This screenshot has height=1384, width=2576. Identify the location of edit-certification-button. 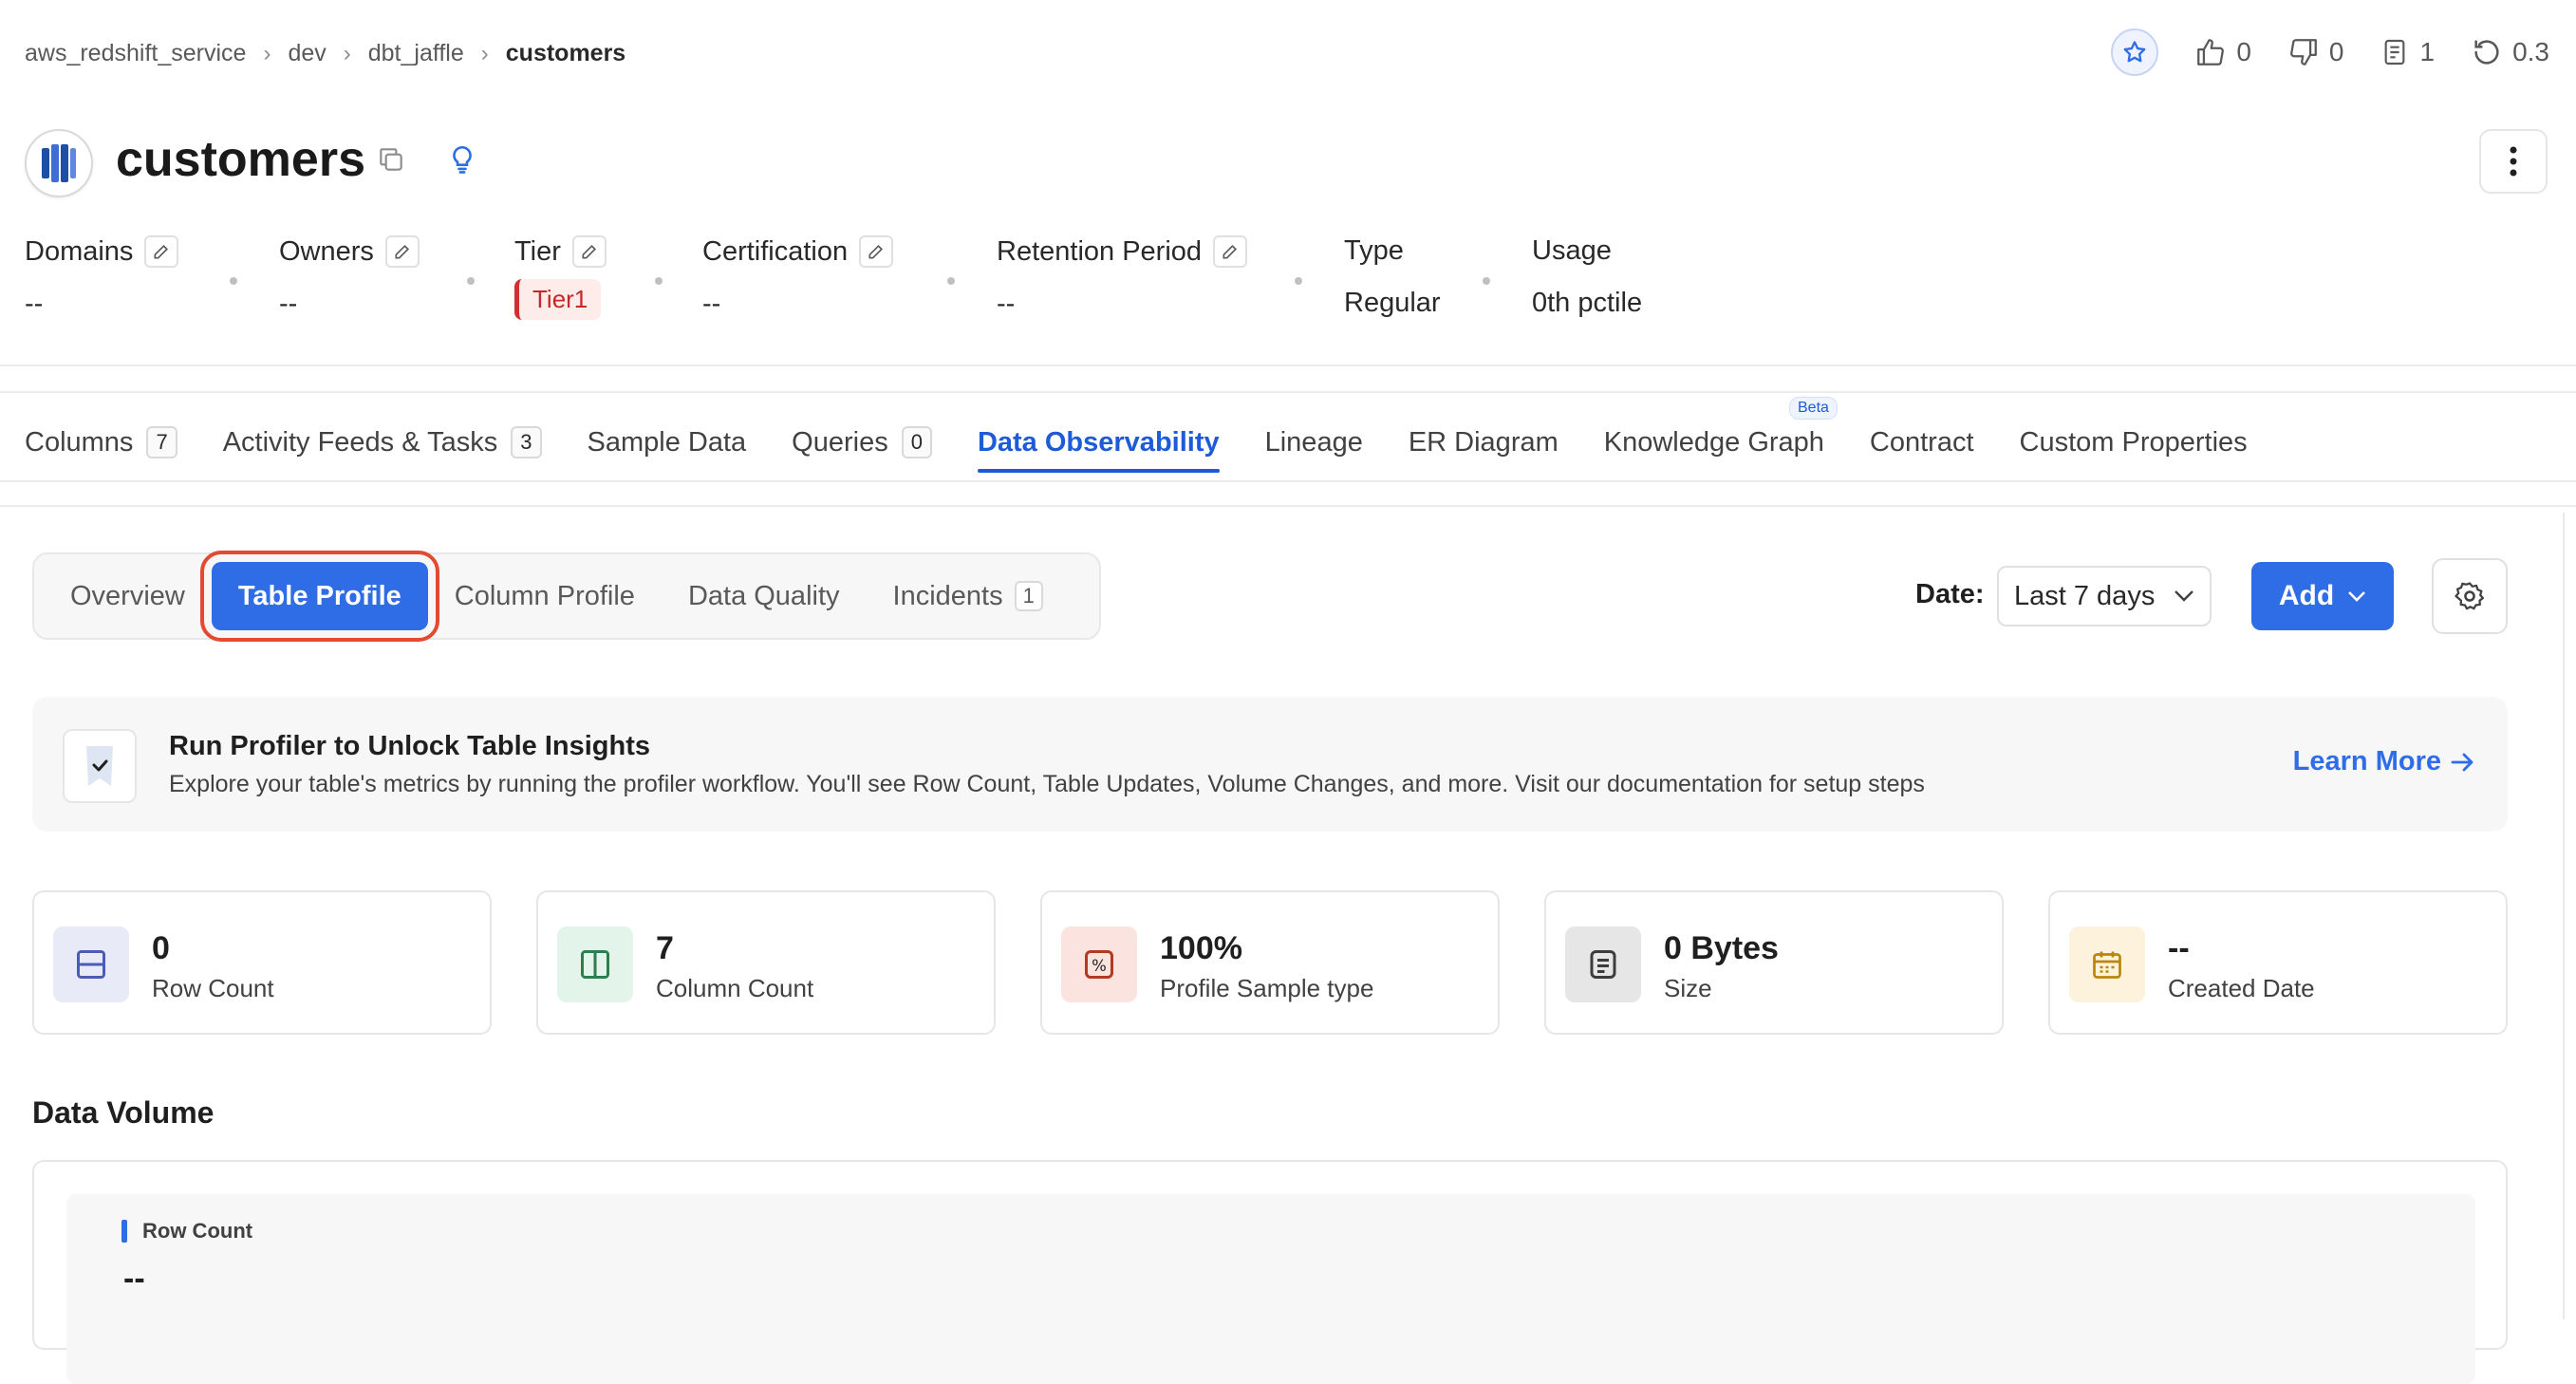
(877, 252).